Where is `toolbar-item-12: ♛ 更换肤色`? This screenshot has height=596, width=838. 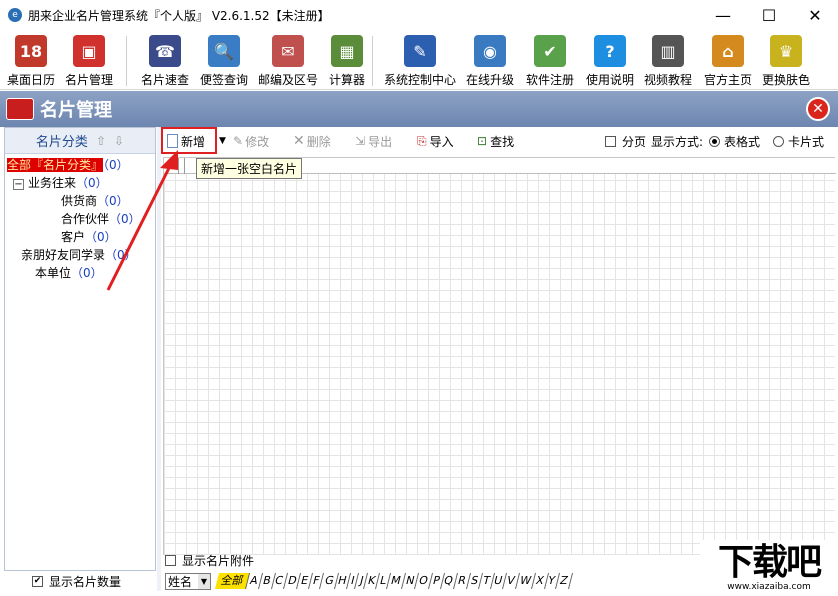 toolbar-item-12: ♛ 更换肤色 is located at coordinates (786, 60).